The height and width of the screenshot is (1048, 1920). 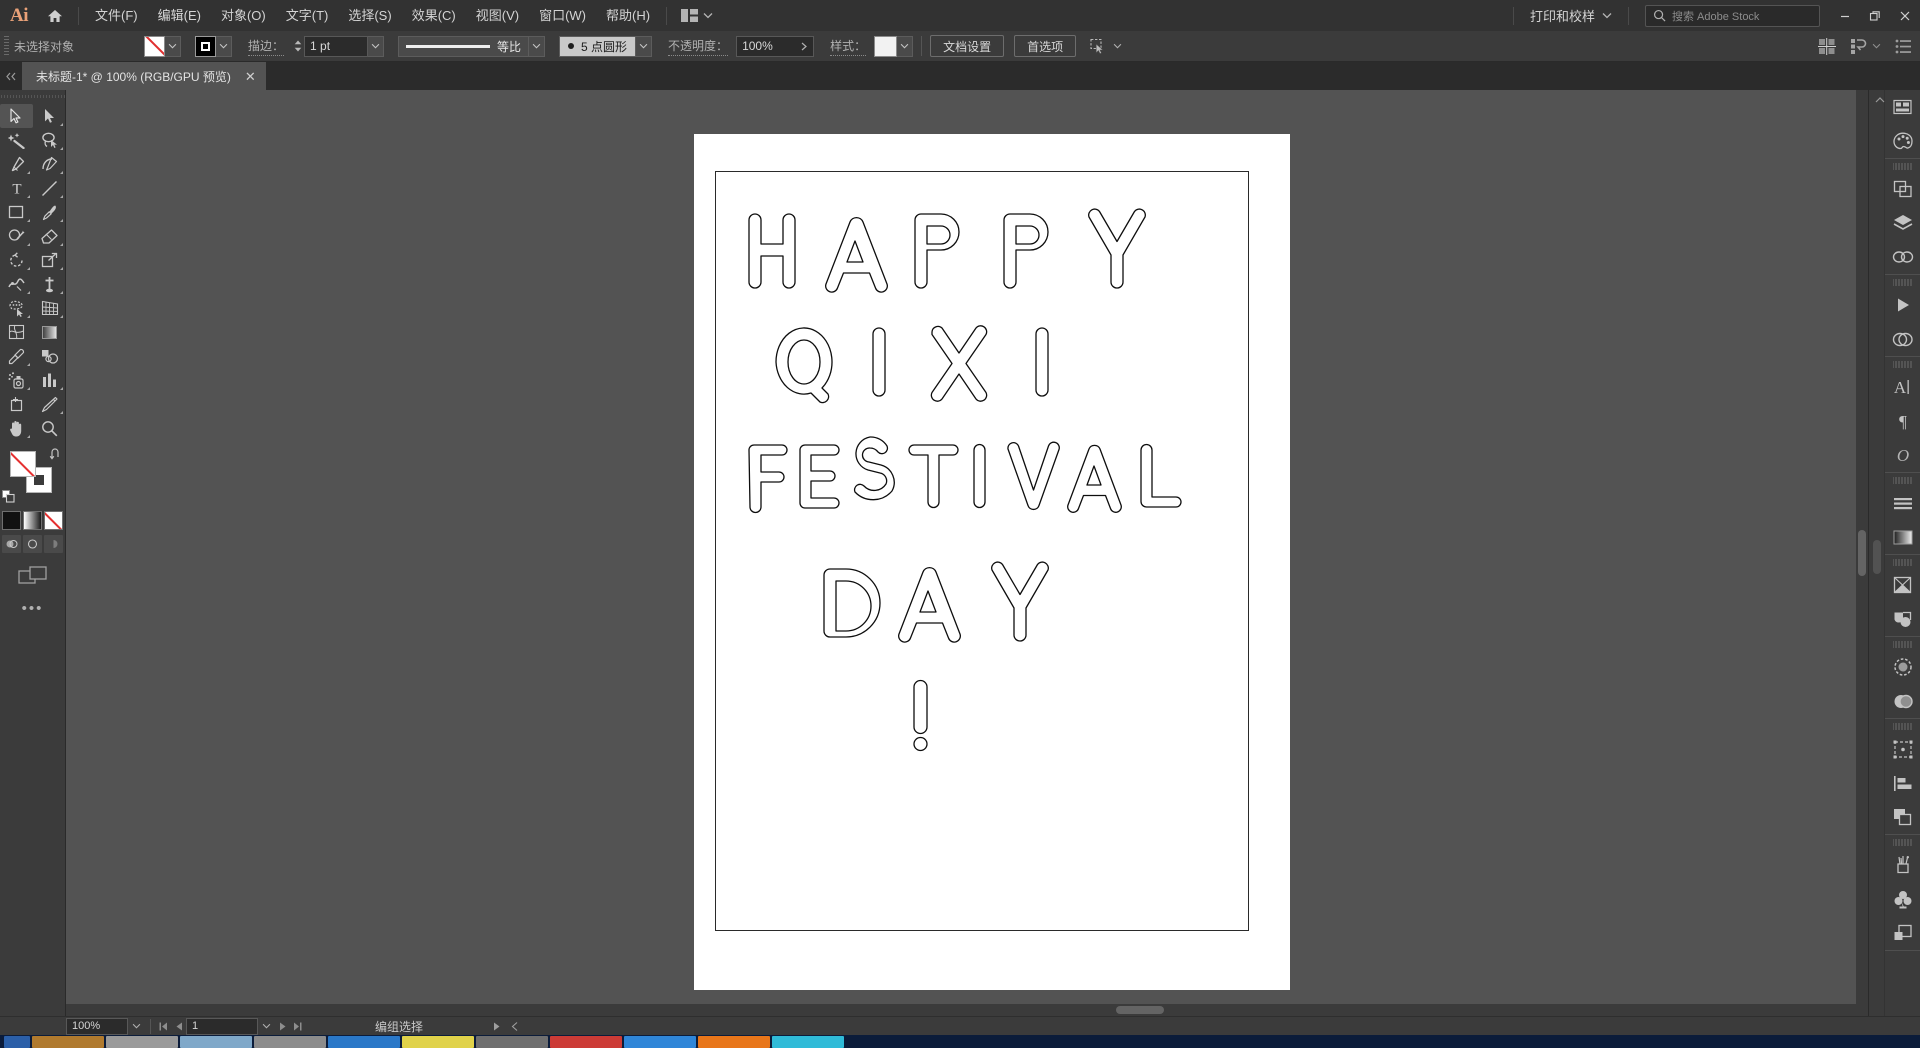 What do you see at coordinates (16, 428) in the screenshot?
I see `hand-tool` at bounding box center [16, 428].